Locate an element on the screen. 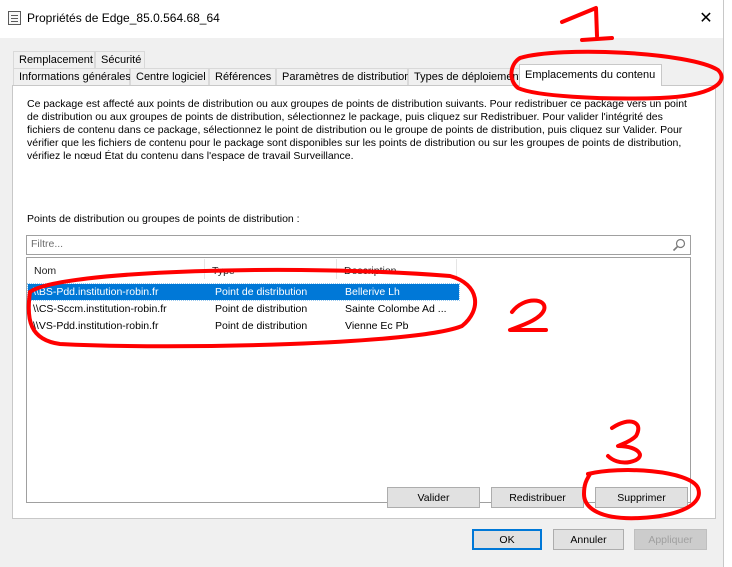 This screenshot has width=732, height=567. tab-references: Références is located at coordinates (242, 76).